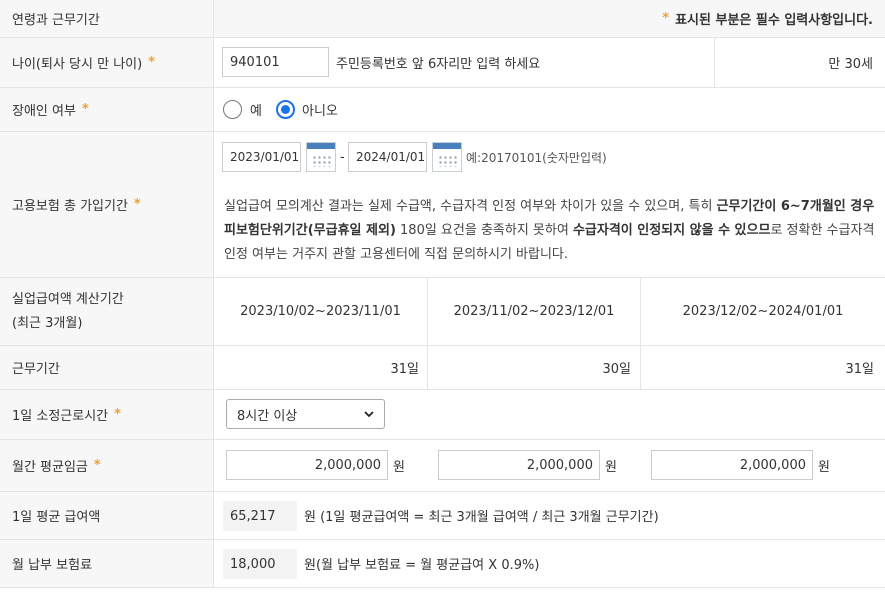  Describe the element at coordinates (107, 62) in the screenshot. I see `age-label: 나이(퇴사 당시 만 나이) *` at that location.